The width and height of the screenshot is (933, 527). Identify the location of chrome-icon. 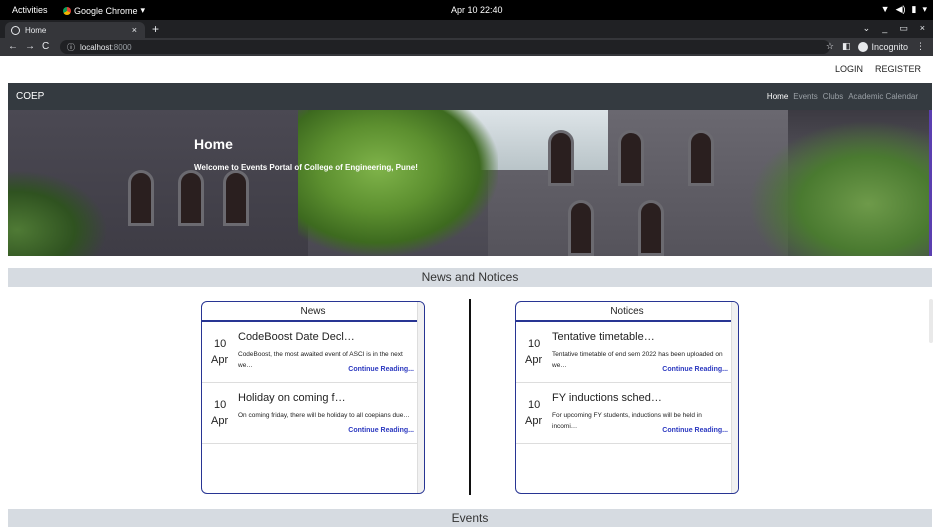
(67, 10).